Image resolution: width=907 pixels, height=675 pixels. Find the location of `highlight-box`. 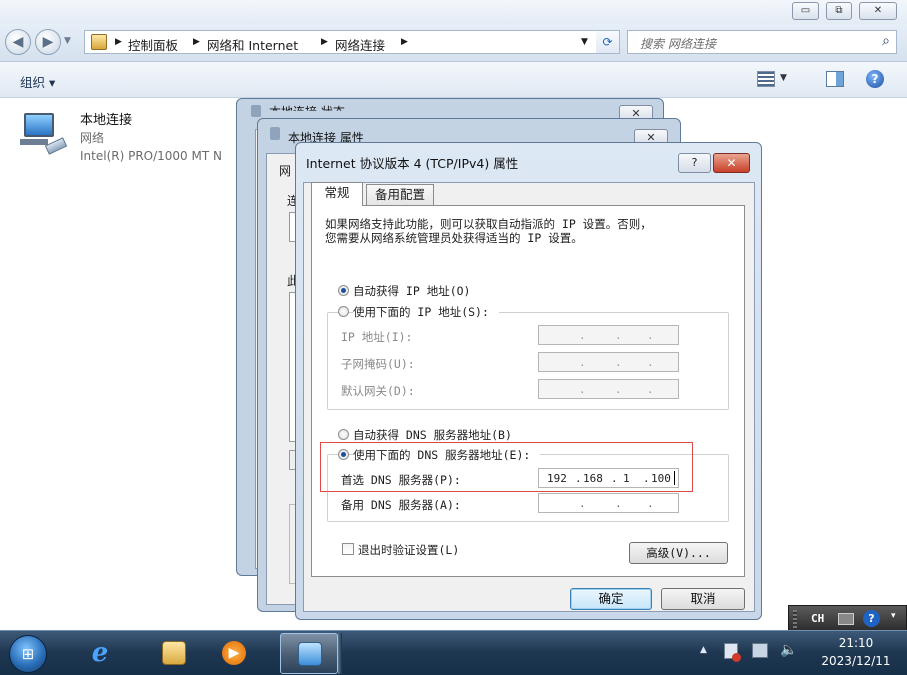

highlight-box is located at coordinates (506, 467).